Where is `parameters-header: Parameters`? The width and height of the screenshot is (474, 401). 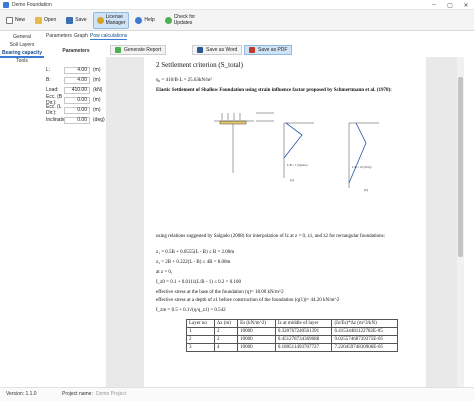
parameters-header: Parameters is located at coordinates (76, 51).